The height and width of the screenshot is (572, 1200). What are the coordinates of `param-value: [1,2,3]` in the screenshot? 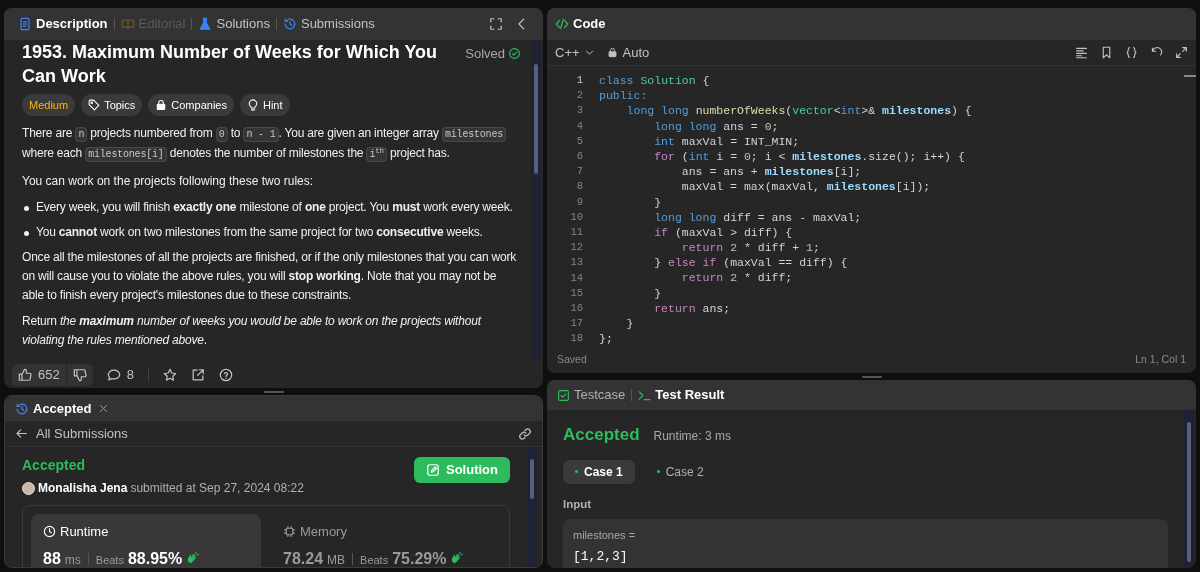 It's located at (601, 557).